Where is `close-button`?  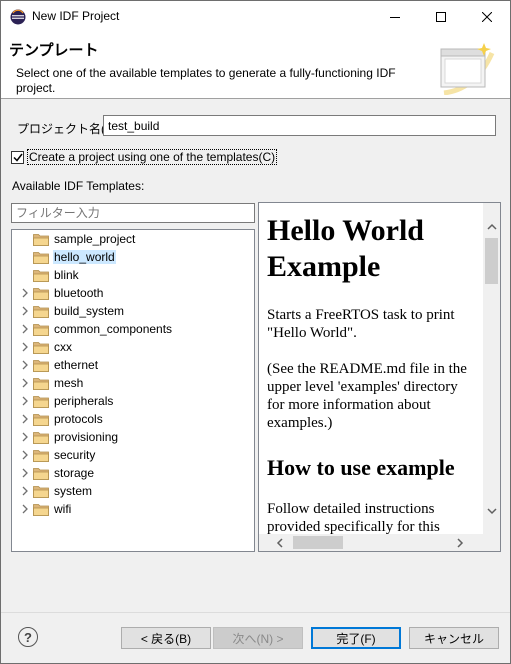
close-button is located at coordinates (487, 16).